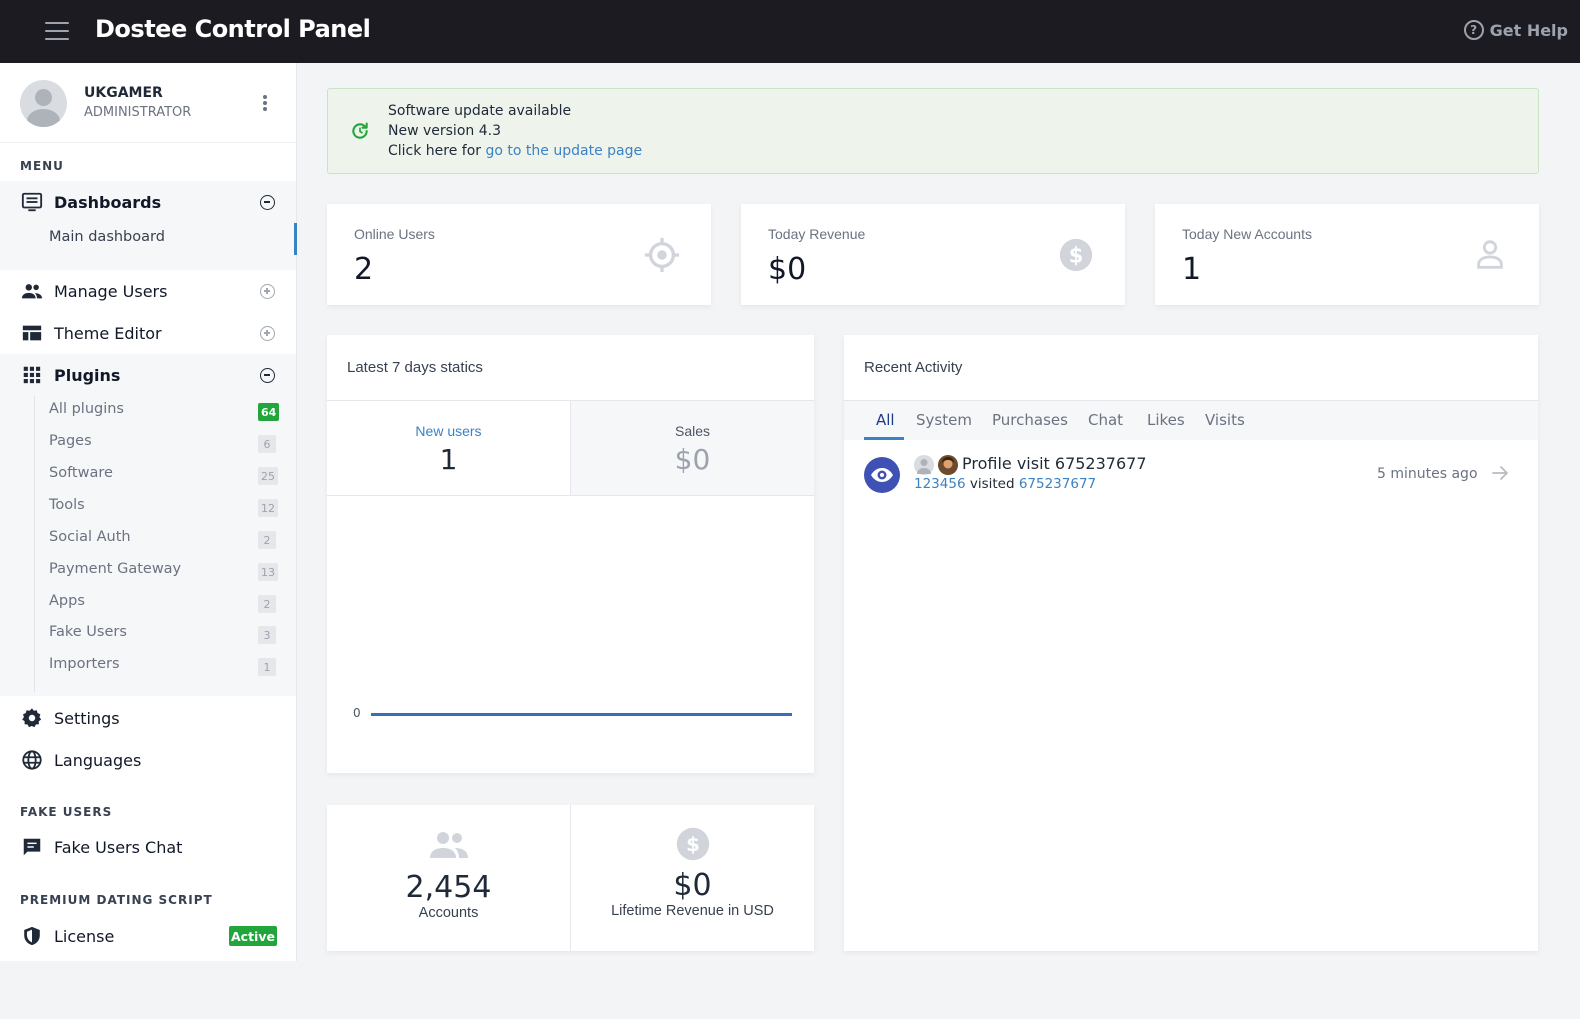 The image size is (1580, 1019). I want to click on sales-value: $0, so click(692, 459).